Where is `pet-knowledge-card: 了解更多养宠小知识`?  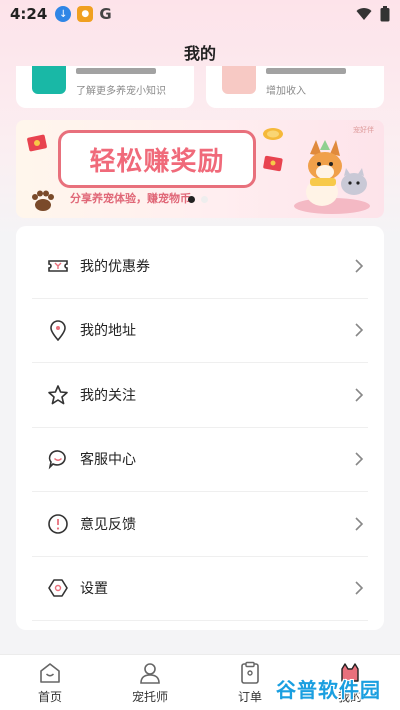
pet-knowledge-card: 了解更多养宠小知识 is located at coordinates (105, 87).